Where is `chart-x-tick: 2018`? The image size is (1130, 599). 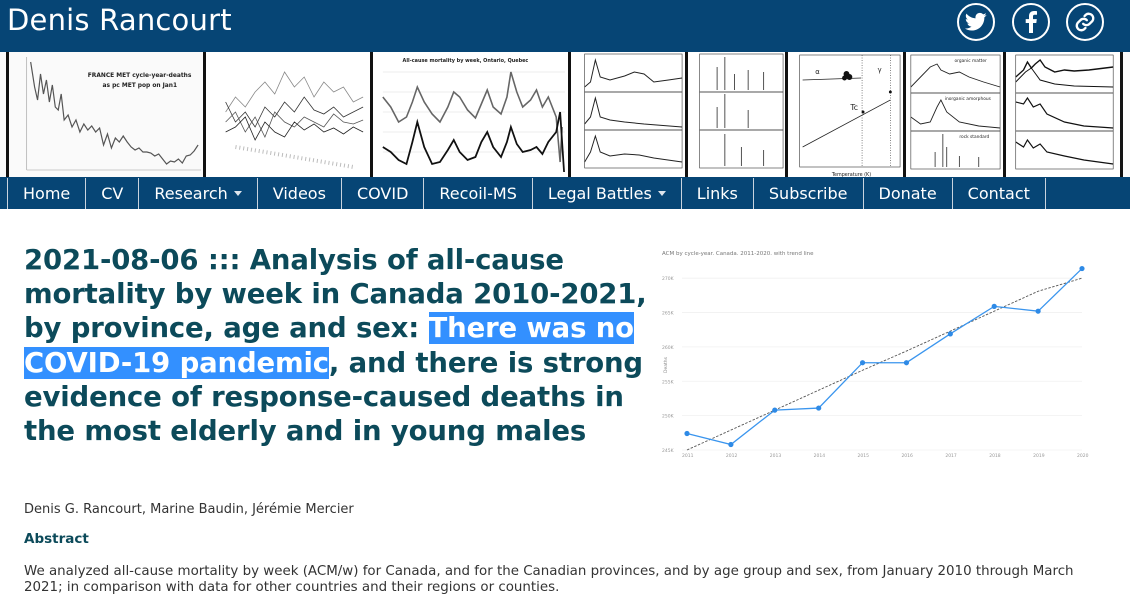 chart-x-tick: 2018 is located at coordinates (995, 456).